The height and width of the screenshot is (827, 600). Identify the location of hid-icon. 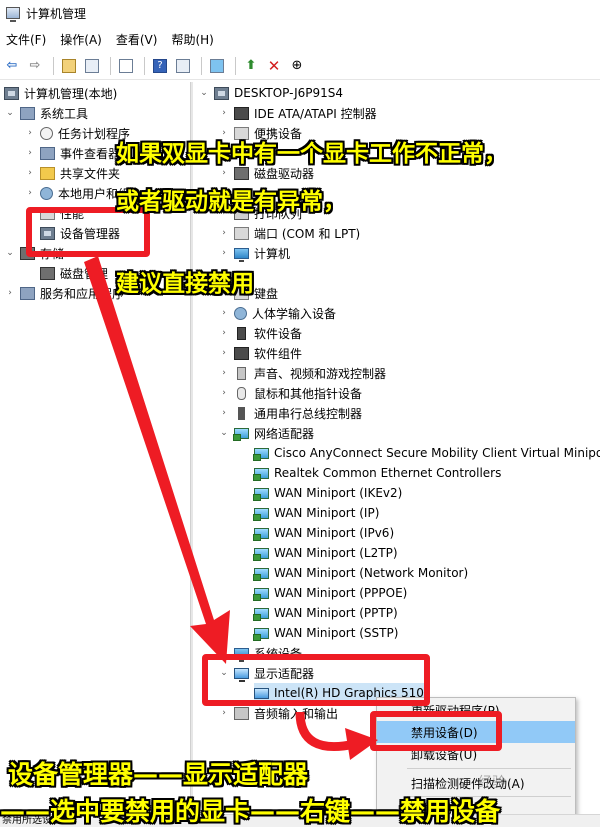
(240, 313).